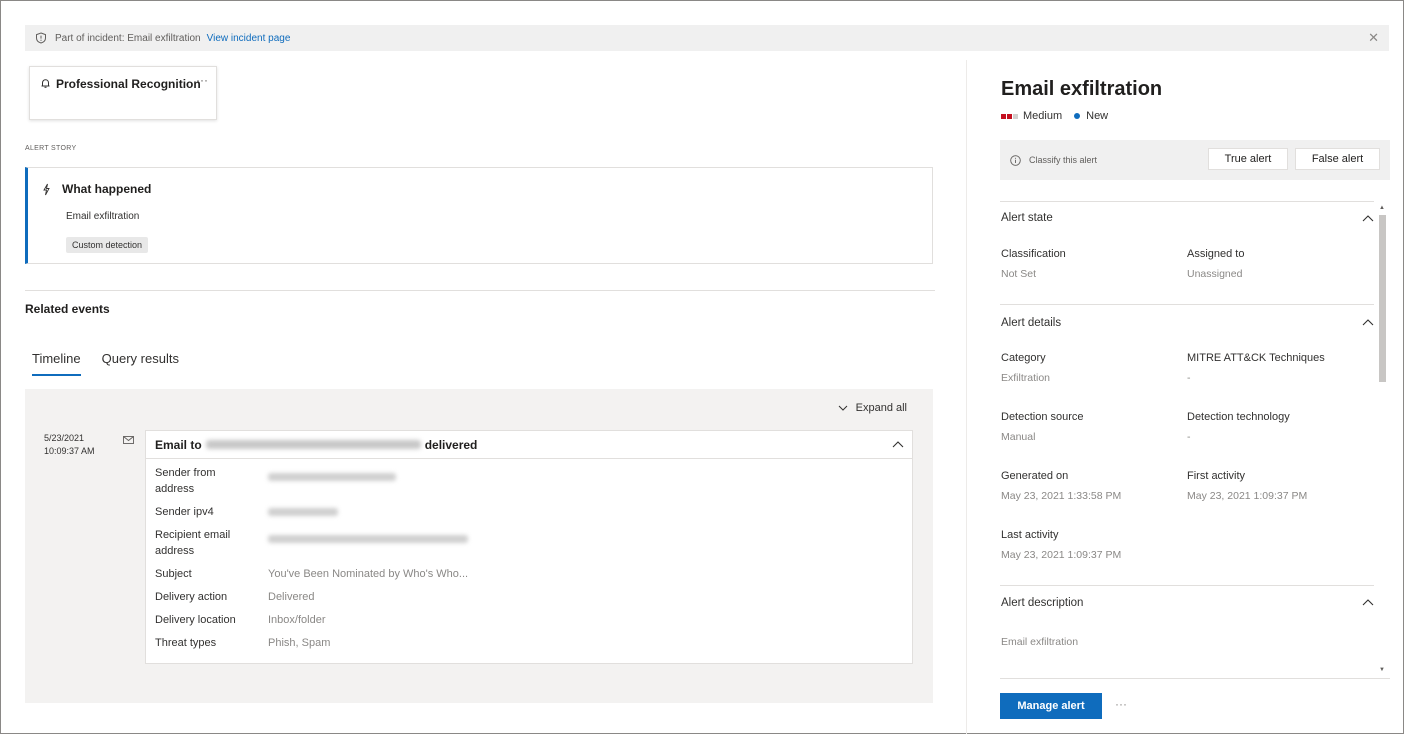 The width and height of the screenshot is (1404, 734). What do you see at coordinates (1216, 254) in the screenshot?
I see `assigned-to-label: Assigned to` at bounding box center [1216, 254].